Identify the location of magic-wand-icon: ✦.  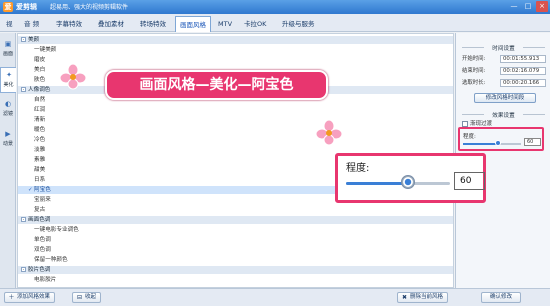
(9, 75).